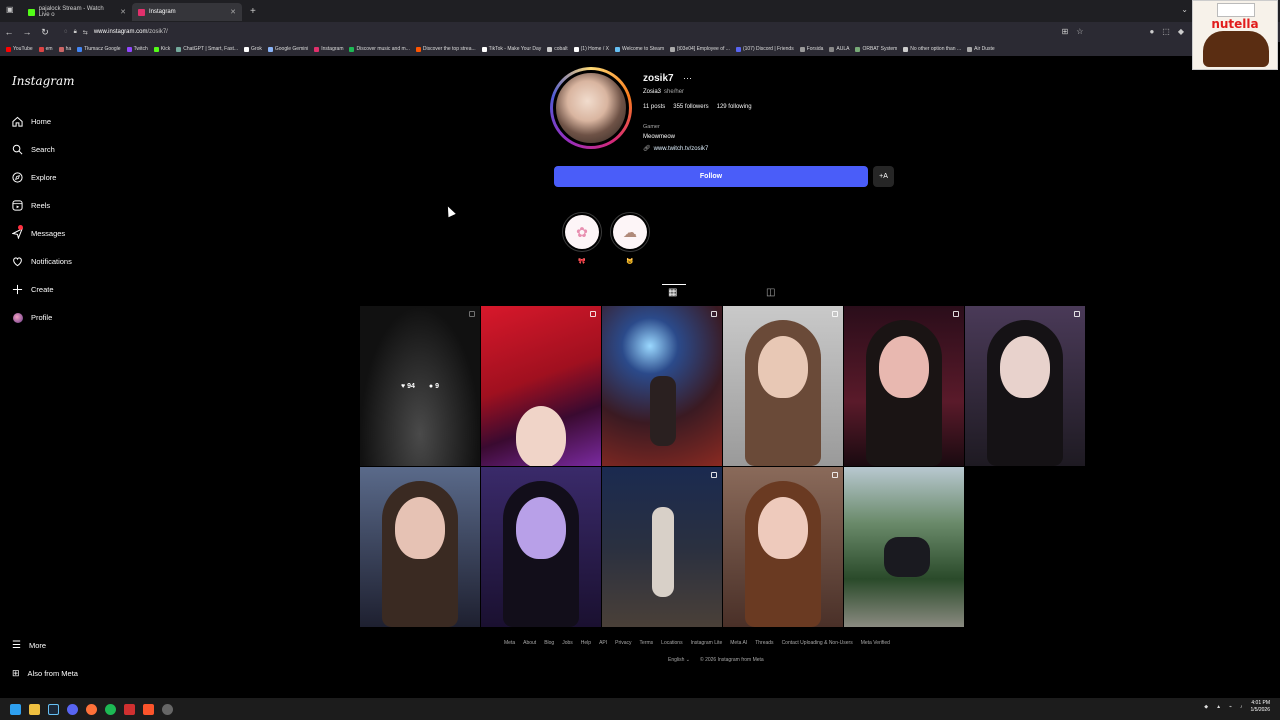 The image size is (1280, 720). What do you see at coordinates (707, 643) in the screenshot?
I see `footer-link: Instagram Lite` at bounding box center [707, 643].